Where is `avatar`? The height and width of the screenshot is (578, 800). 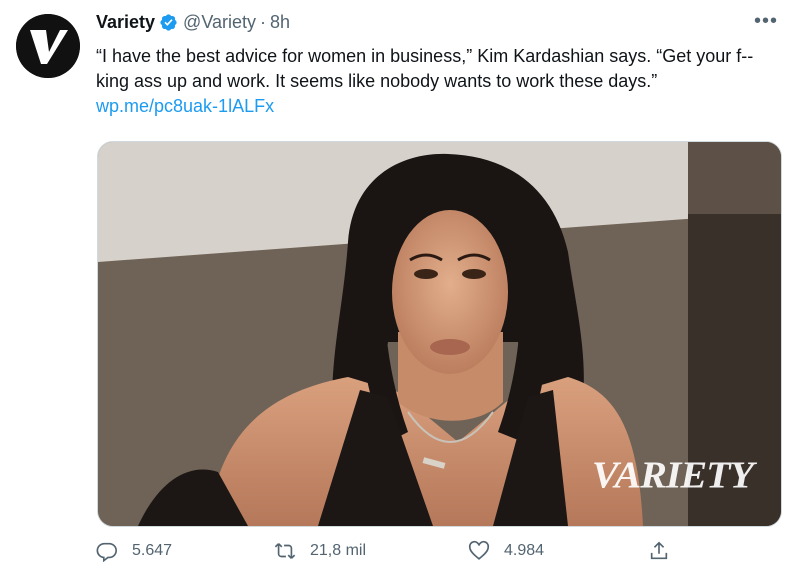 avatar is located at coordinates (48, 46).